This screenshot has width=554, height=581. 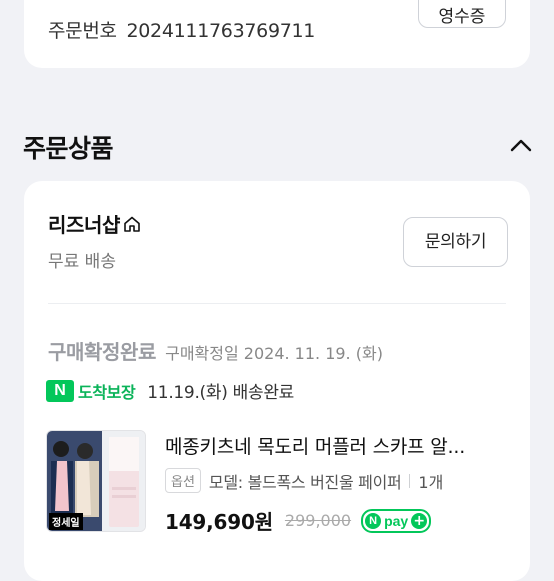 What do you see at coordinates (455, 242) in the screenshot?
I see `inquiry-button: 문의하기` at bounding box center [455, 242].